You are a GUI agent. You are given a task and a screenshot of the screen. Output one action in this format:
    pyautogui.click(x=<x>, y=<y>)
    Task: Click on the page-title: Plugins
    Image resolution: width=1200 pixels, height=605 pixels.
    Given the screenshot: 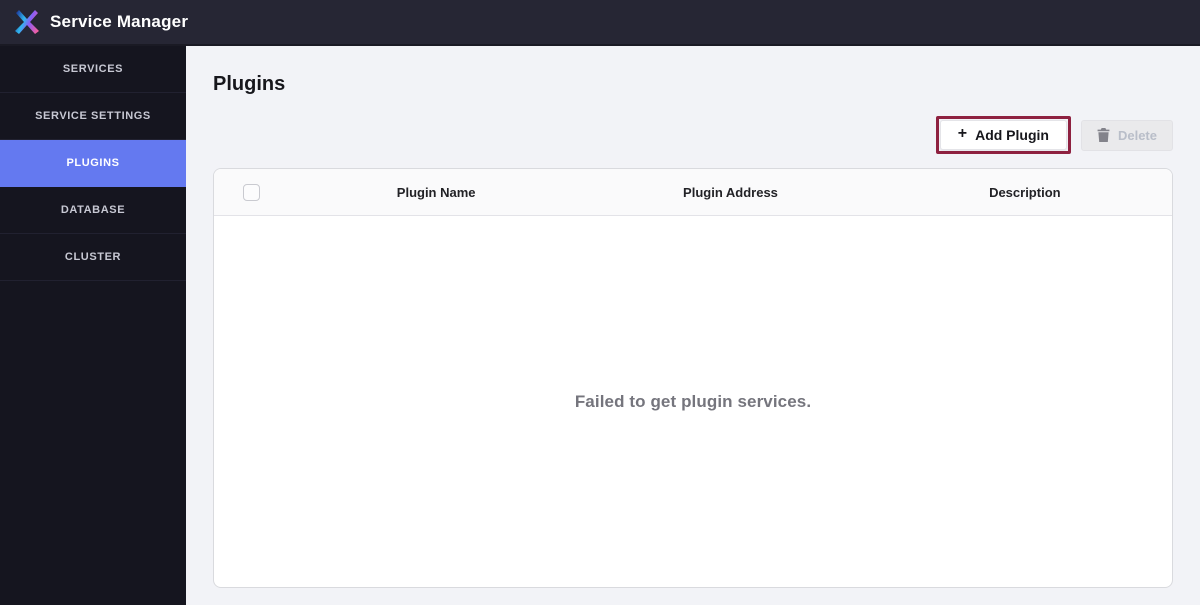 What is the action you would take?
    pyautogui.click(x=249, y=84)
    